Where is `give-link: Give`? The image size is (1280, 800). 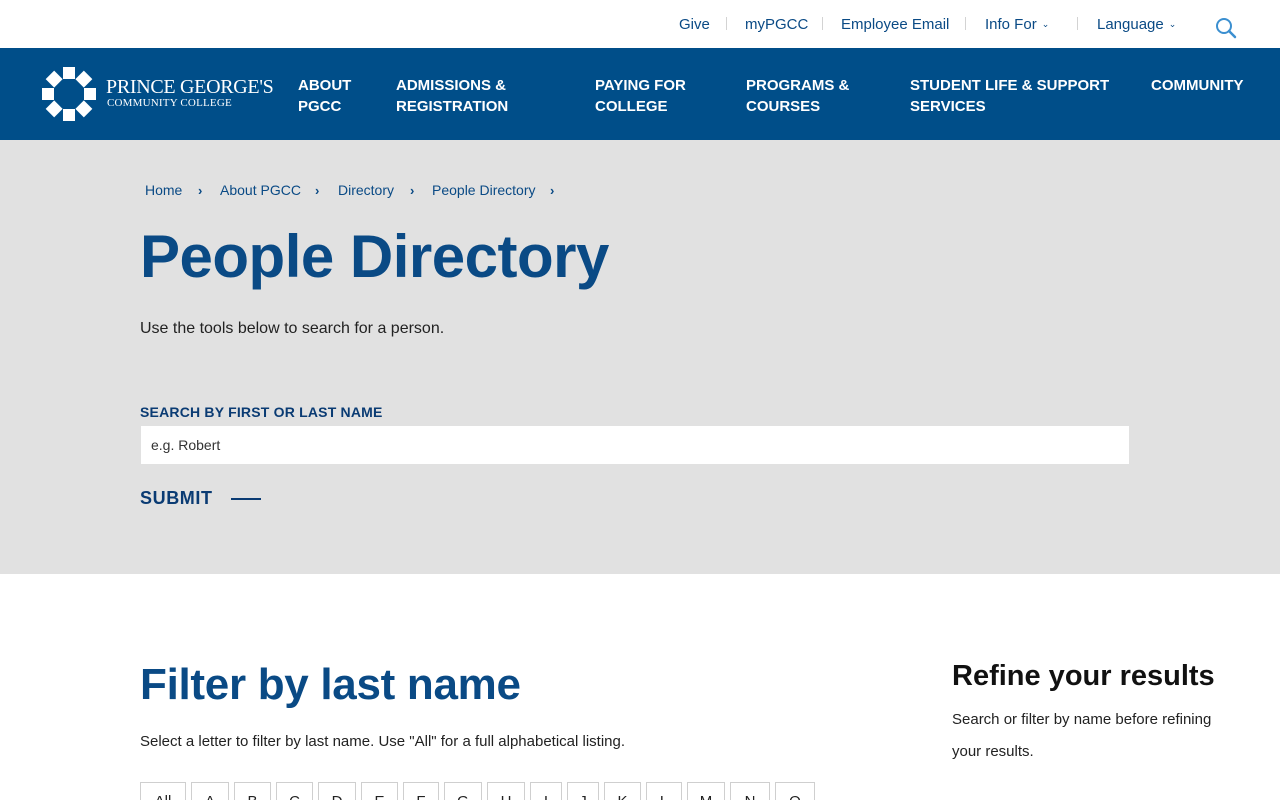
give-link: Give is located at coordinates (694, 24).